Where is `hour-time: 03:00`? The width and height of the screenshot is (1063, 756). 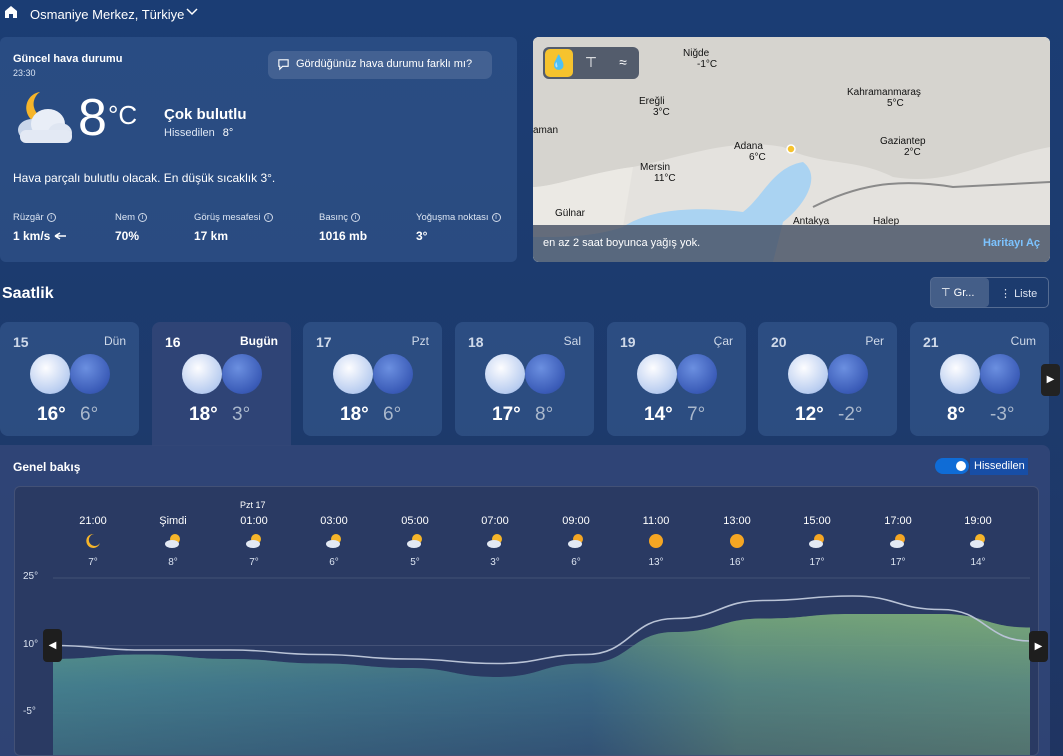 hour-time: 03:00 is located at coordinates (334, 521).